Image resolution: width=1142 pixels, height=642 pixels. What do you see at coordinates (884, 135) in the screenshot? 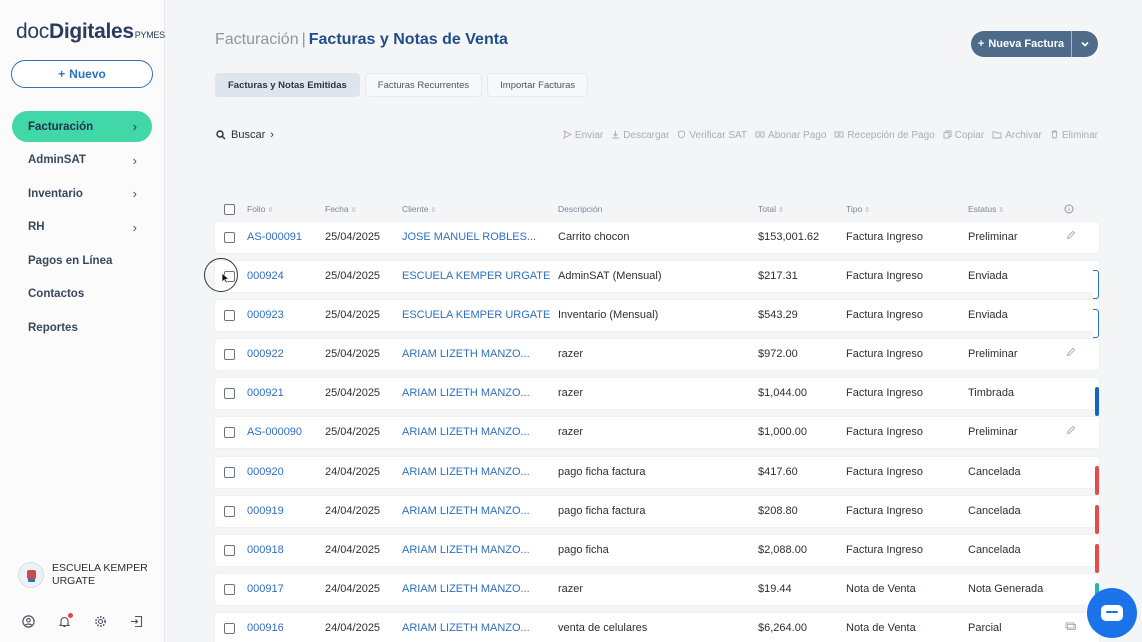
I see `recepcion-de-pago-action: Recepción de Pago` at bounding box center [884, 135].